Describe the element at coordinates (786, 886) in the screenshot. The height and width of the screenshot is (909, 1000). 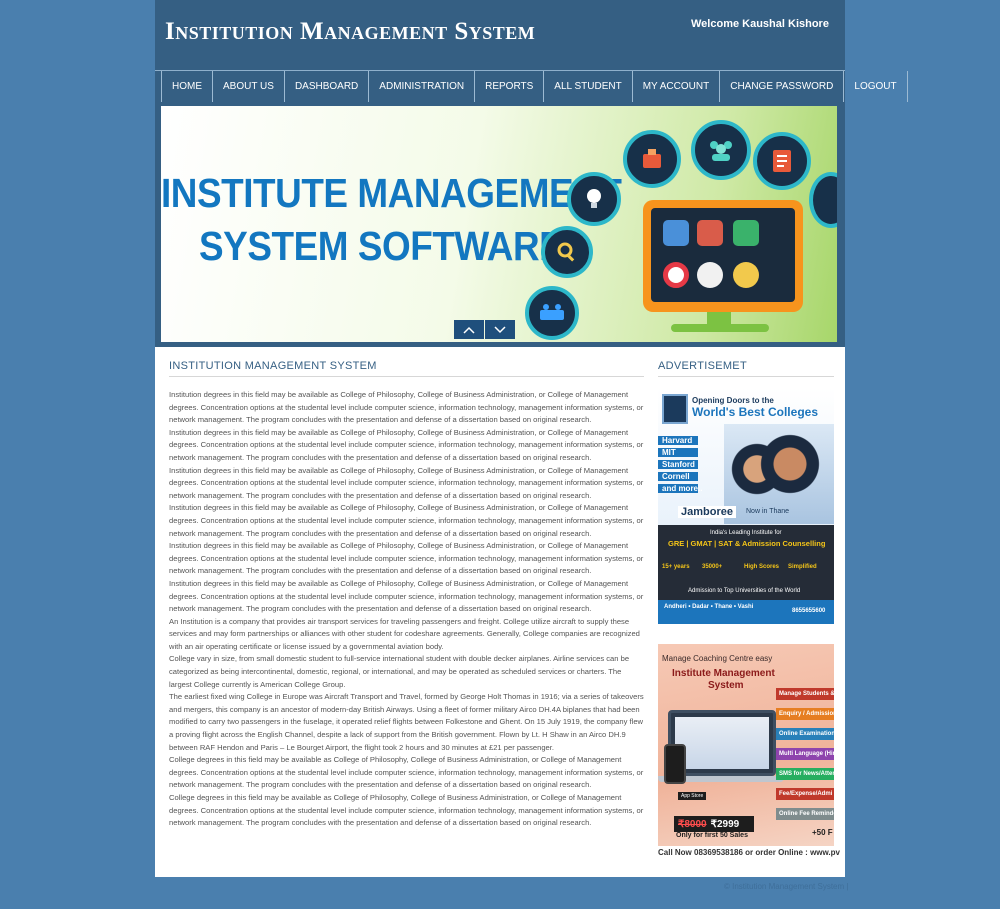
I see `footer-copyright: © Institution Management System |` at that location.